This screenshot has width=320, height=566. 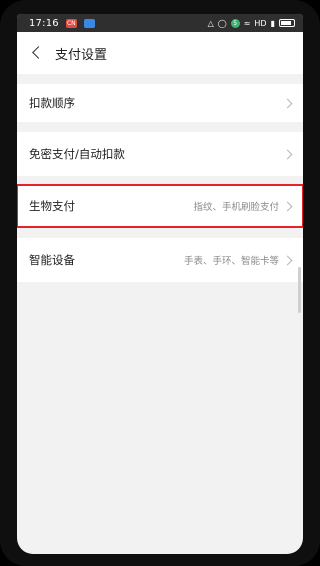 What do you see at coordinates (260, 23) in the screenshot?
I see `hd-label: HD` at bounding box center [260, 23].